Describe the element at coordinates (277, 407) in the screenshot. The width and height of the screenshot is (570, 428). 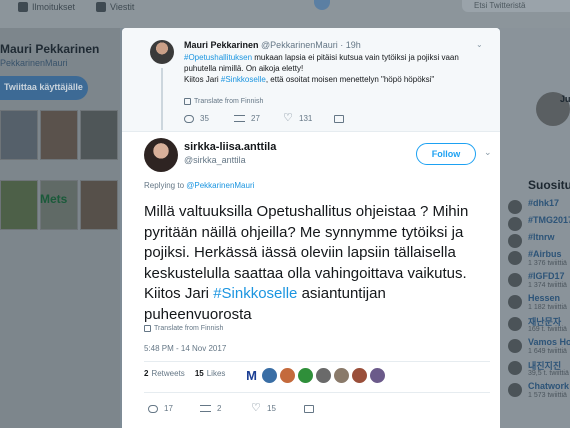
I see `like-button: 15` at that location.